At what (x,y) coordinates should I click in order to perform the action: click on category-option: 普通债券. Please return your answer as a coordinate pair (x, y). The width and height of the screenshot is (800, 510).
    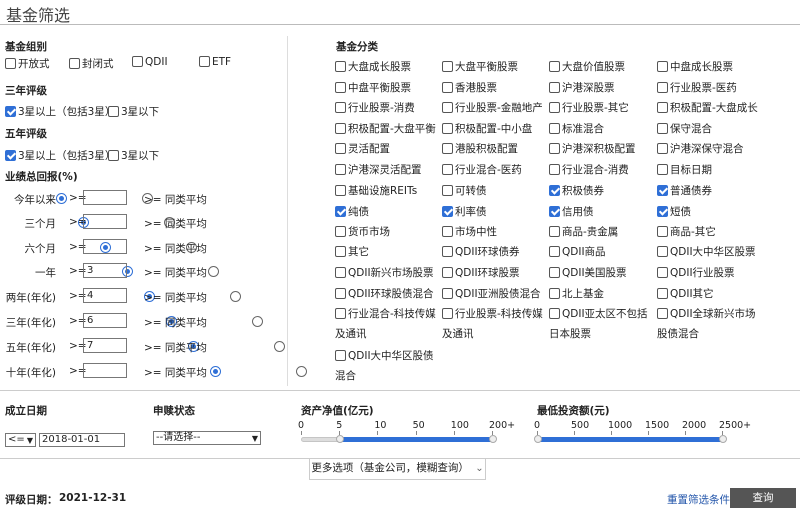
    Looking at the image, I should click on (684, 190).